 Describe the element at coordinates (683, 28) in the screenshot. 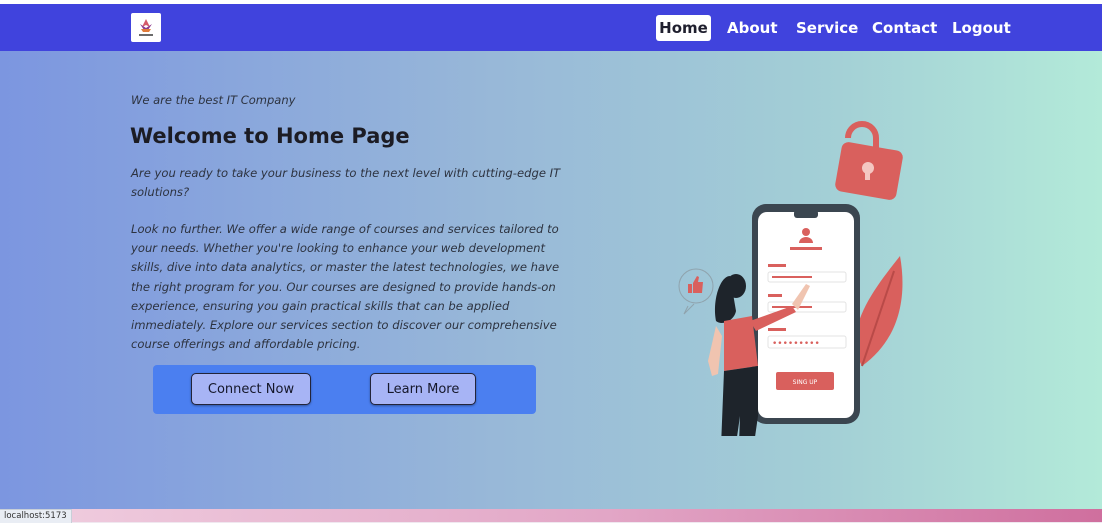

I see `nav-home: Home` at that location.